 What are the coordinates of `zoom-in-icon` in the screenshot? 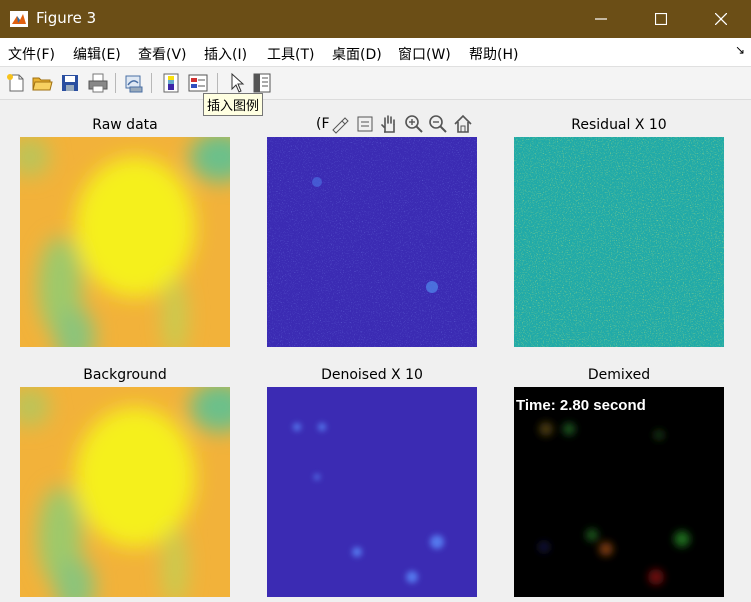 It's located at (414, 124).